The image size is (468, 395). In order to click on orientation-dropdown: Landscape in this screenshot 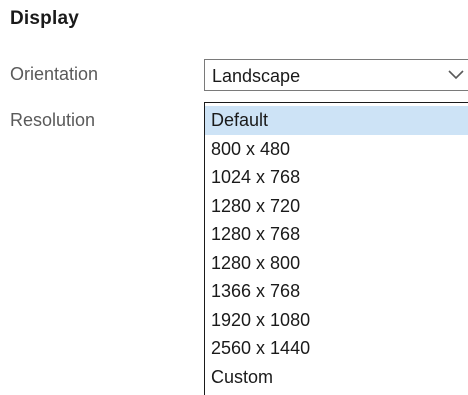, I will do `click(336, 75)`.